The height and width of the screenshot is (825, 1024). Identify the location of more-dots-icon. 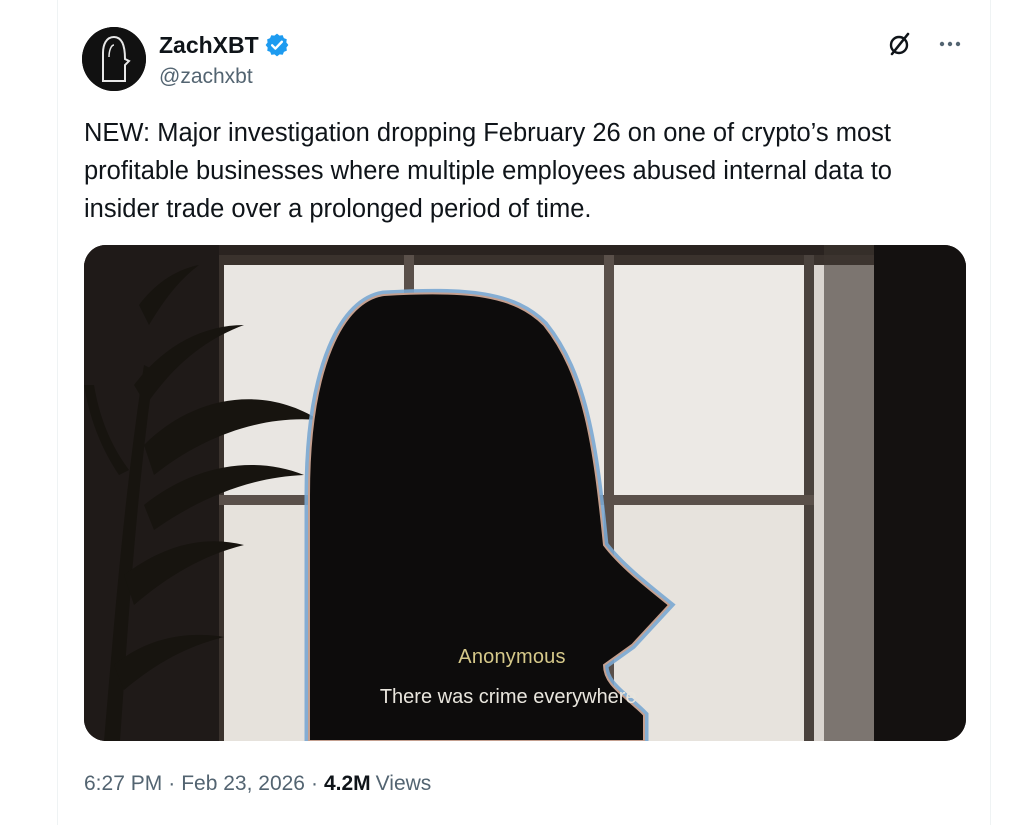
(950, 44).